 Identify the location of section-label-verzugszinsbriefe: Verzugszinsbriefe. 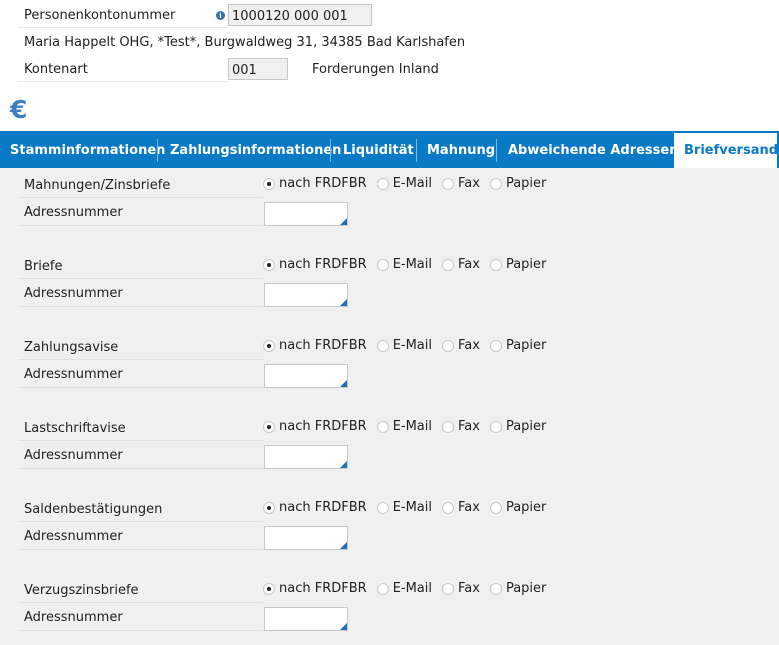
(81, 590).